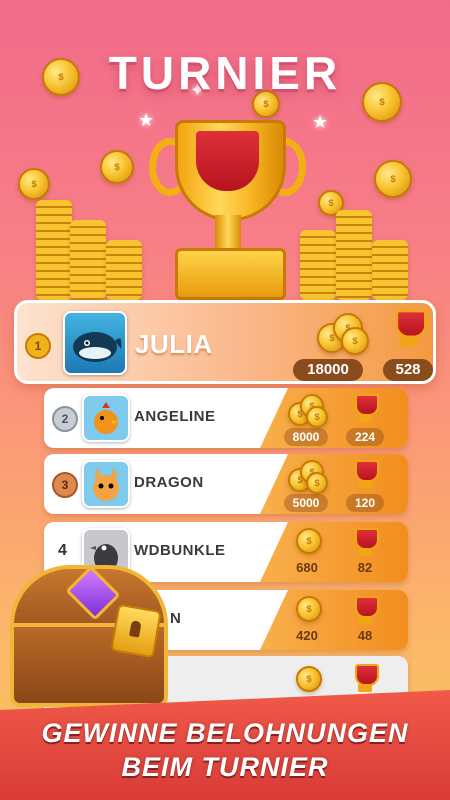 This screenshot has height=800, width=450. I want to click on banner-line-1: GEWINNE BELOHNUNGEN, so click(225, 733).